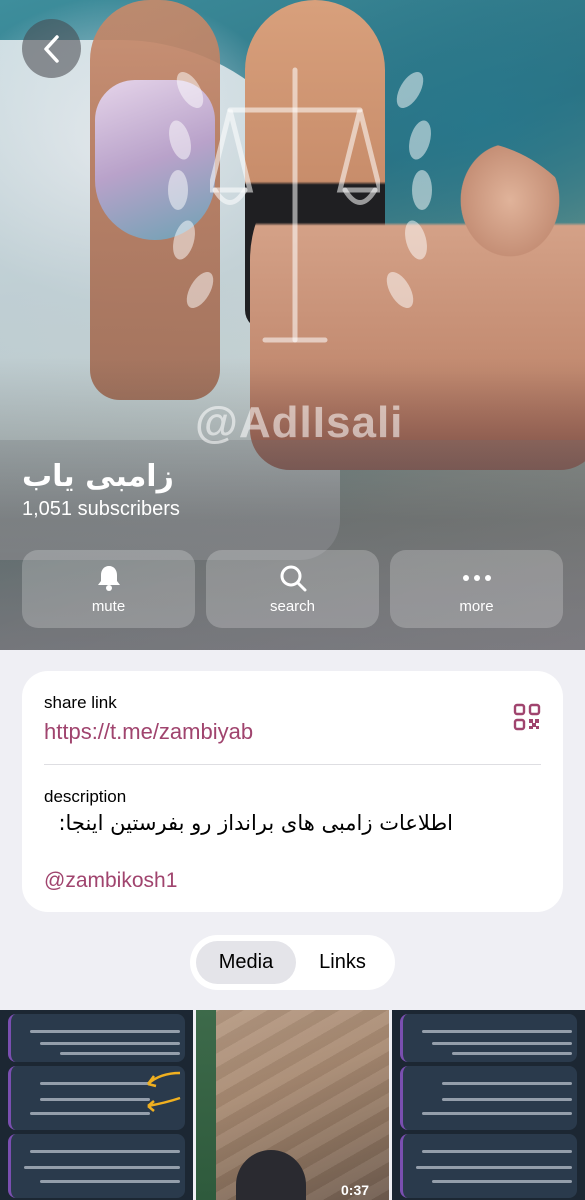  I want to click on search-label: search, so click(292, 606).